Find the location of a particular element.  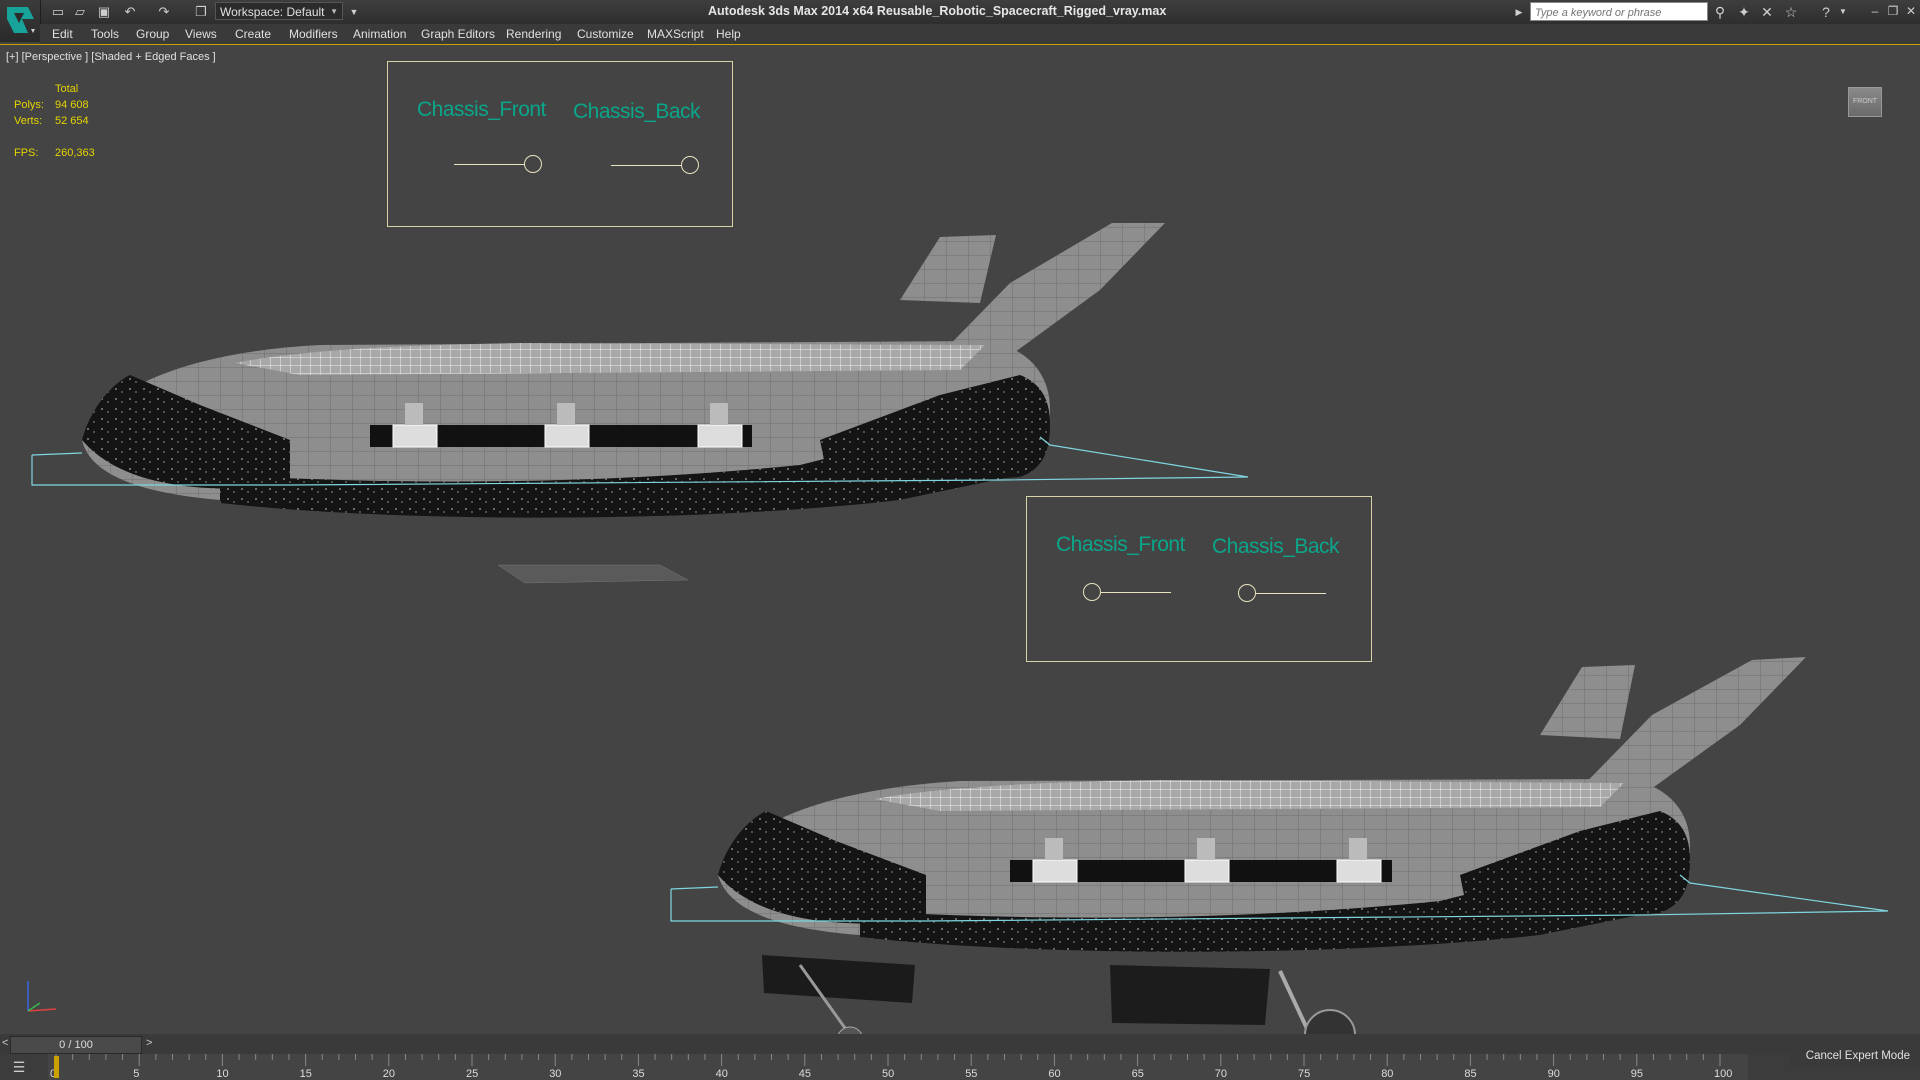

undo-icon: ↶ is located at coordinates (130, 12).